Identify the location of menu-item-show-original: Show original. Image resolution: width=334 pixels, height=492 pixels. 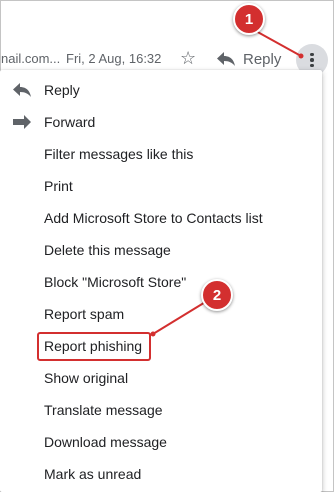
(161, 378).